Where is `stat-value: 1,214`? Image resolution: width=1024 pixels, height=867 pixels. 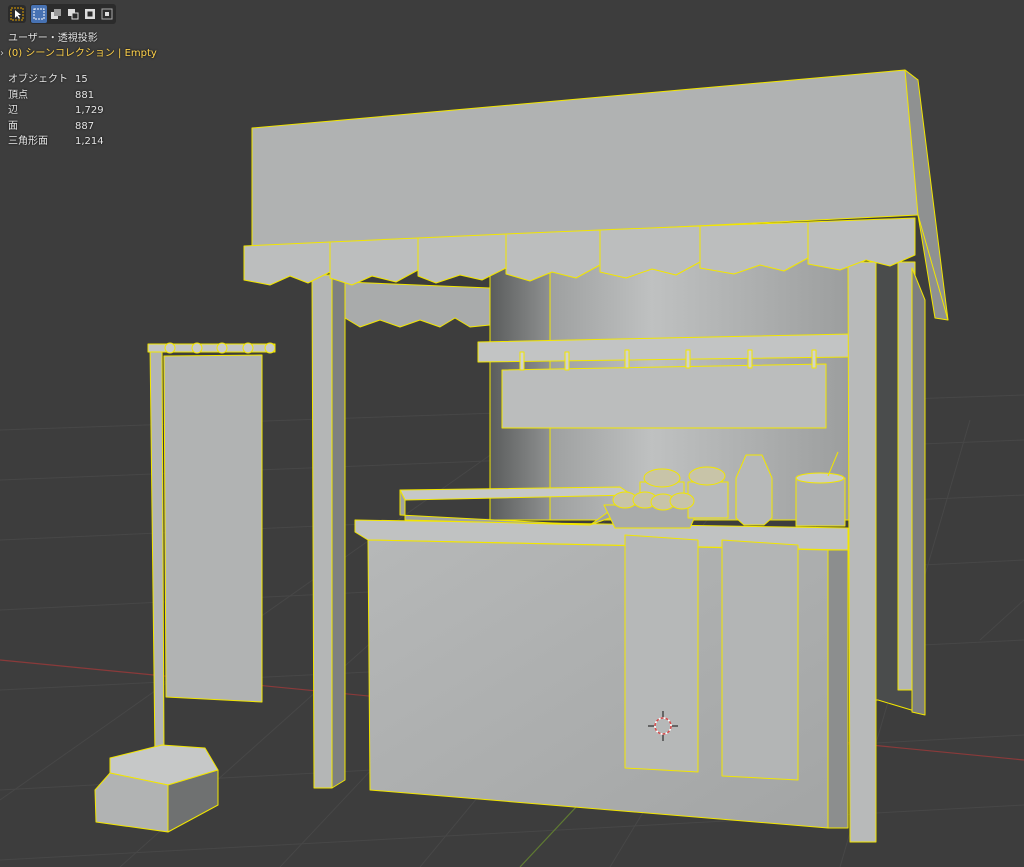
stat-value: 1,214 is located at coordinates (89, 141).